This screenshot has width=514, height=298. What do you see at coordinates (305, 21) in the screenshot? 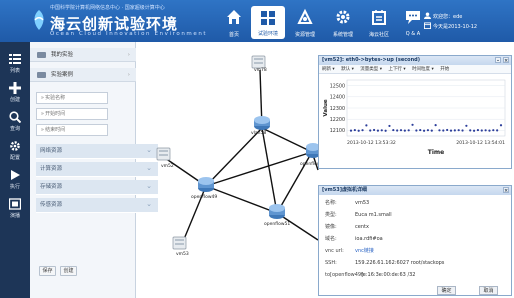
I see `nav-resource: 资源管理` at bounding box center [305, 21].